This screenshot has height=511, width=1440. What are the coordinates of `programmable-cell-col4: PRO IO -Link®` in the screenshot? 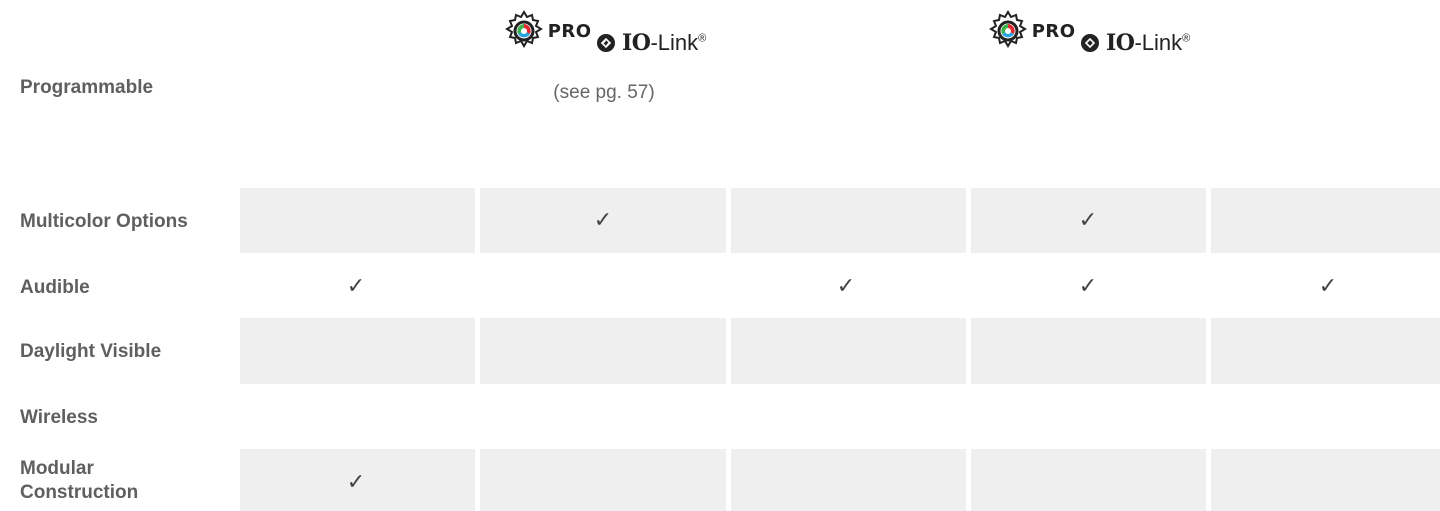 It's located at (1088, 33).